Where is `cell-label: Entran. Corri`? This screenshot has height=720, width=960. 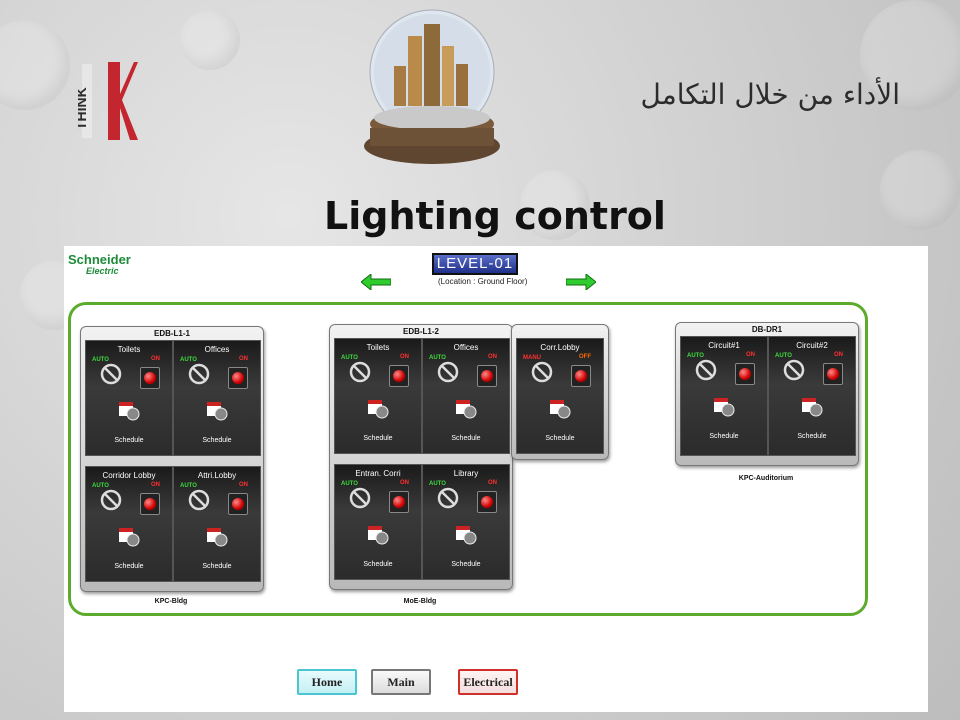 cell-label: Entran. Corri is located at coordinates (378, 473).